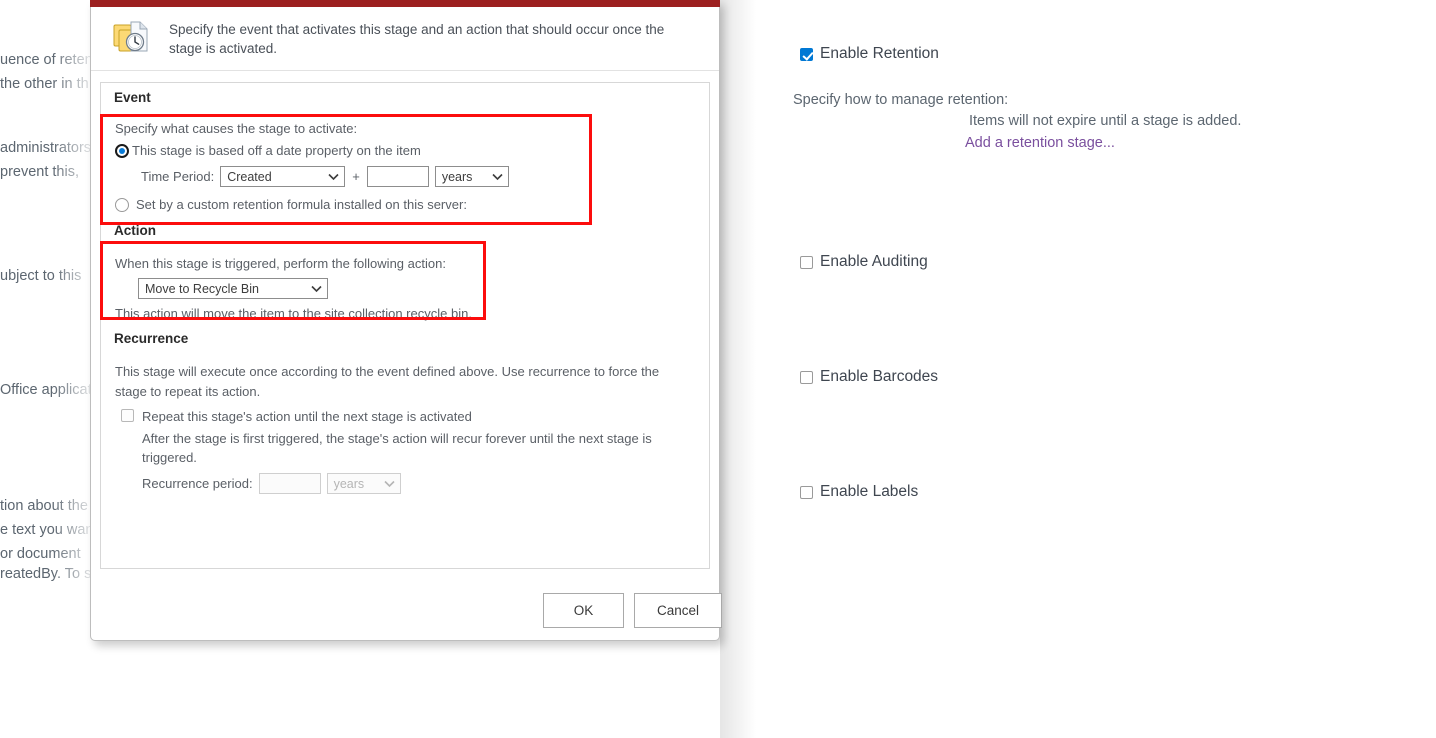  I want to click on recurrence-period-label: Recurrence period:, so click(197, 483).